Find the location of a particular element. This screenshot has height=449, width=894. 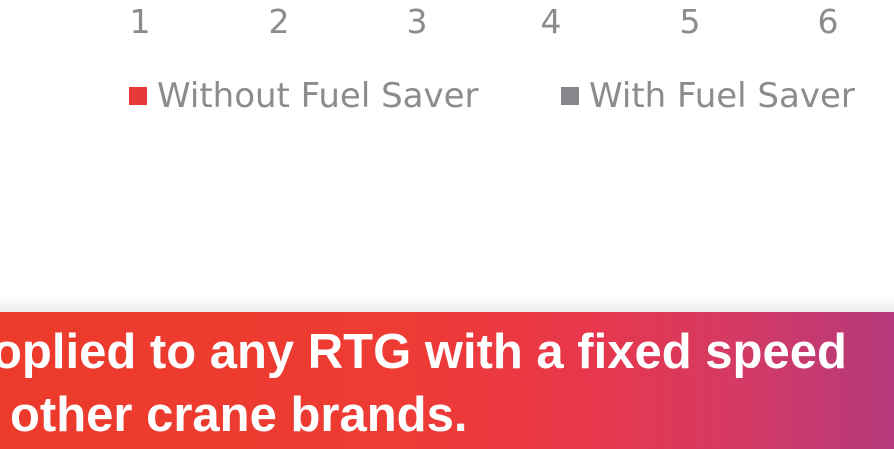

x-tick-label: 1 is located at coordinates (140, 21).